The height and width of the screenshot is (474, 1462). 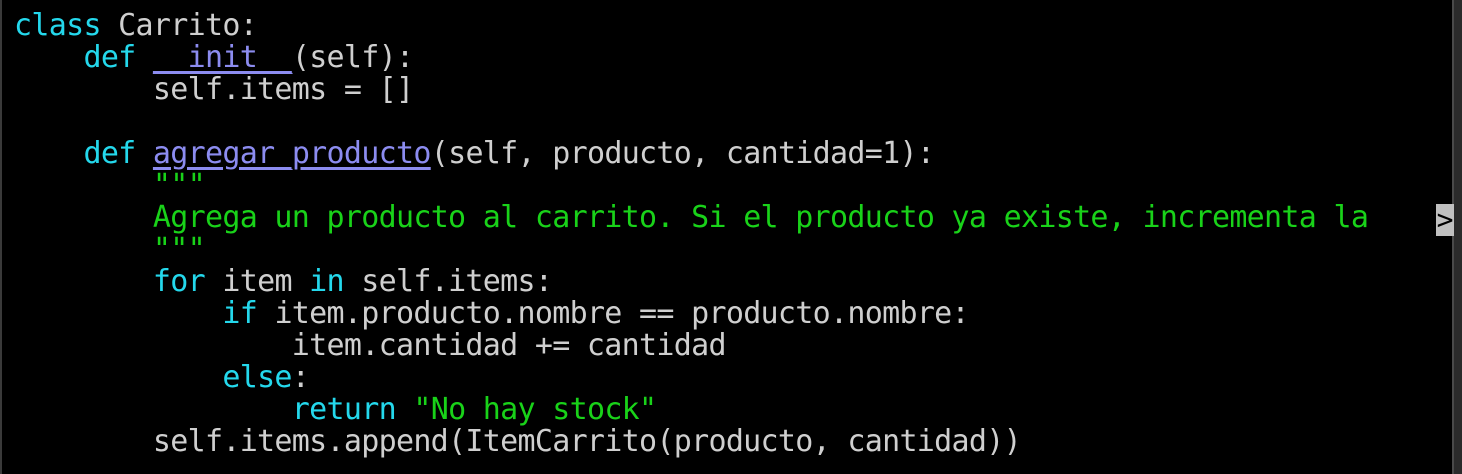 What do you see at coordinates (1458, 237) in the screenshot?
I see `editor-scrollbar-gutter` at bounding box center [1458, 237].